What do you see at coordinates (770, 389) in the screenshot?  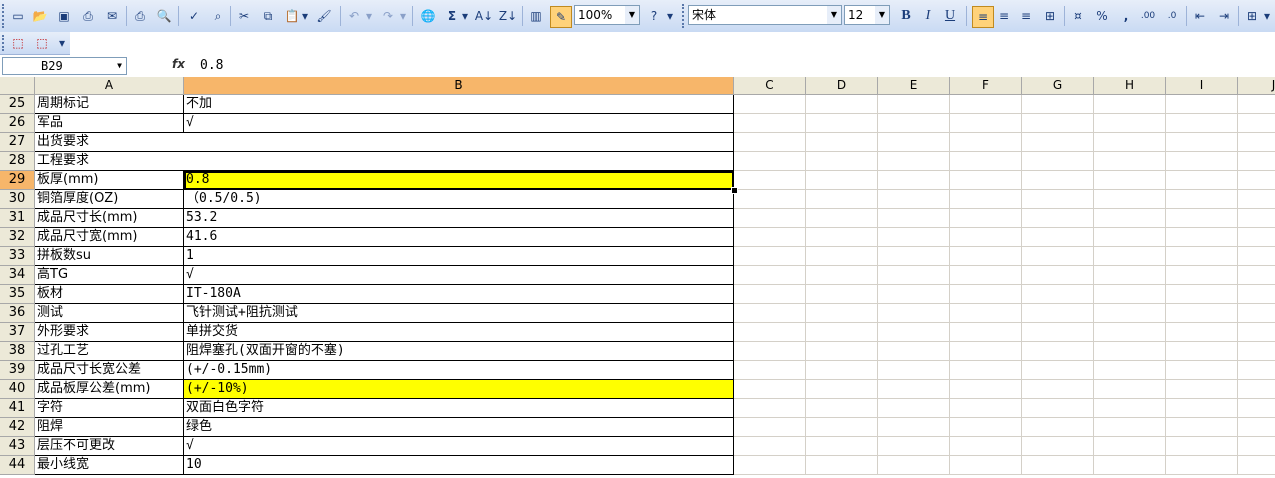 I see `cell-c40` at bounding box center [770, 389].